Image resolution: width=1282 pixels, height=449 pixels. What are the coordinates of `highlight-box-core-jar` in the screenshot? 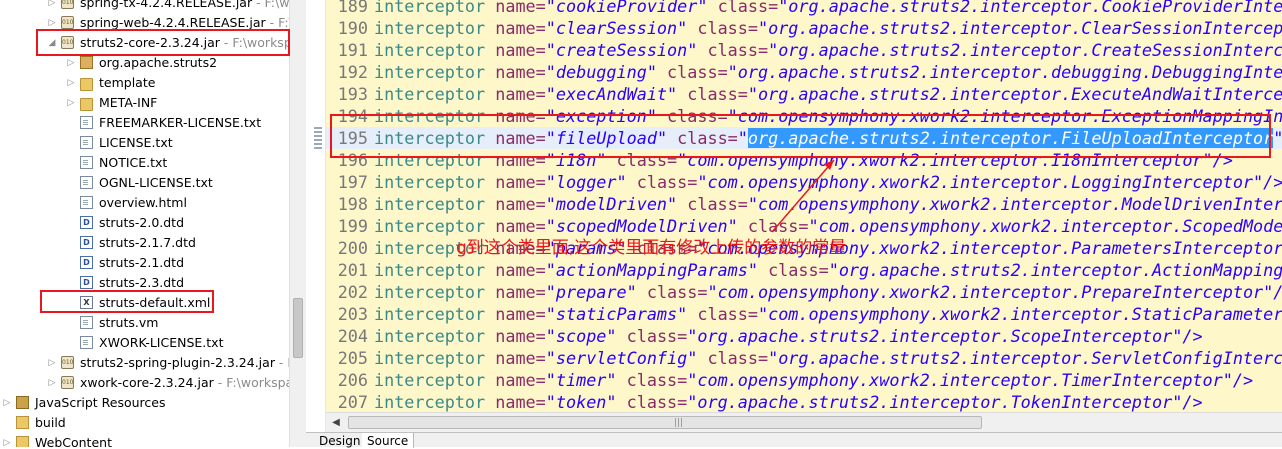 It's located at (163, 42).